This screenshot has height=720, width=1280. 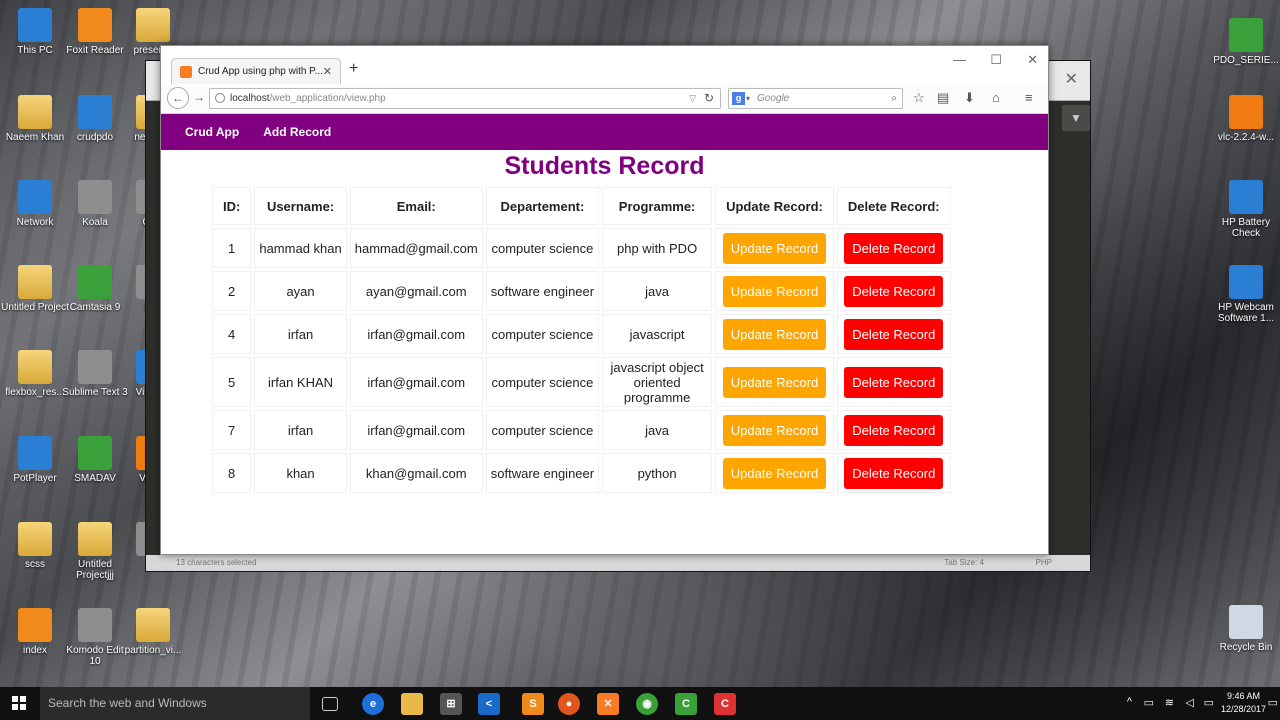 I want to click on windows-start-icon, so click(x=19, y=703).